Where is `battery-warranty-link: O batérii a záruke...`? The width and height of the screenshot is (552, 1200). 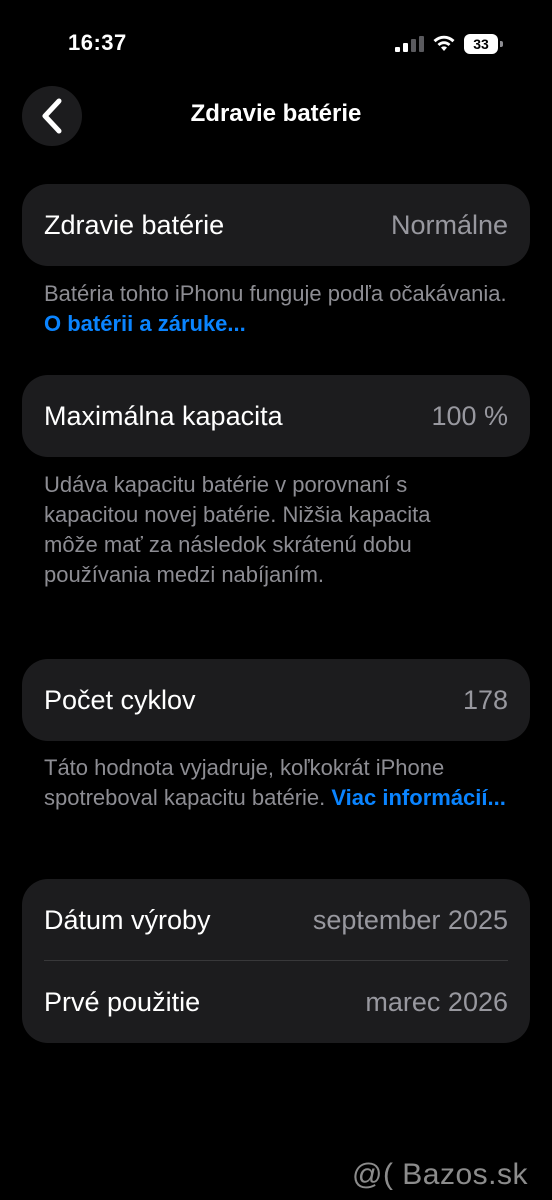 battery-warranty-link: O batérii a záruke... is located at coordinates (145, 323).